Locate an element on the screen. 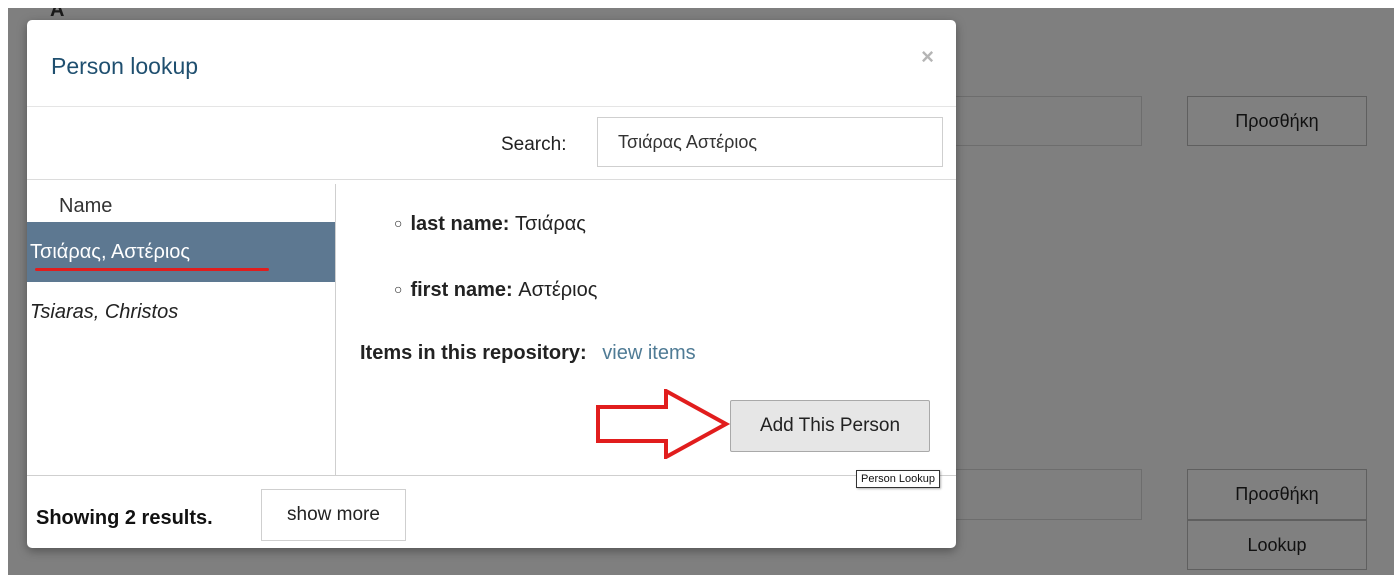 The image size is (1394, 575). modal-header: Person lookup × is located at coordinates (491, 63).